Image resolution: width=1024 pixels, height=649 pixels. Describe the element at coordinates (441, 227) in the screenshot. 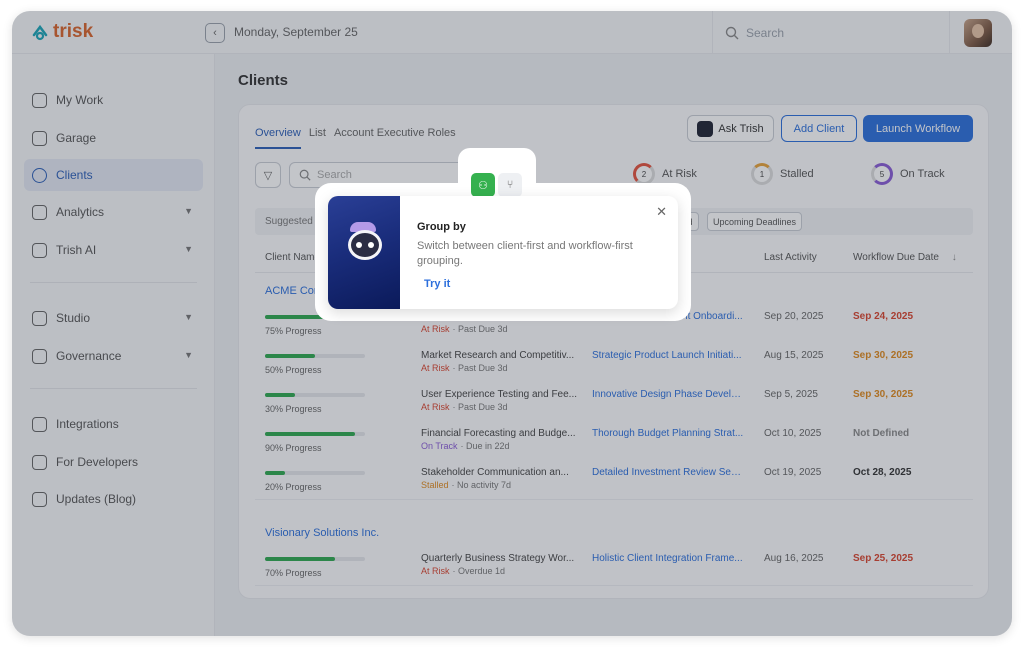

I see `tooltip-title: Group by` at that location.